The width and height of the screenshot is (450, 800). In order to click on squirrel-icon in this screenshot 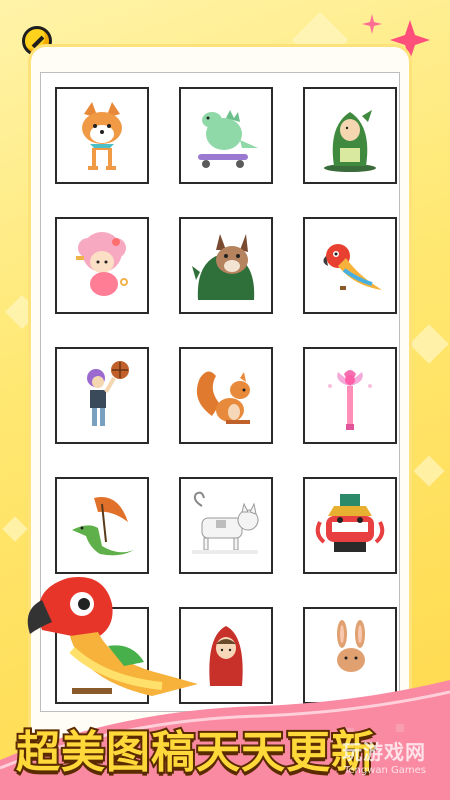, I will do `click(223, 397)`.